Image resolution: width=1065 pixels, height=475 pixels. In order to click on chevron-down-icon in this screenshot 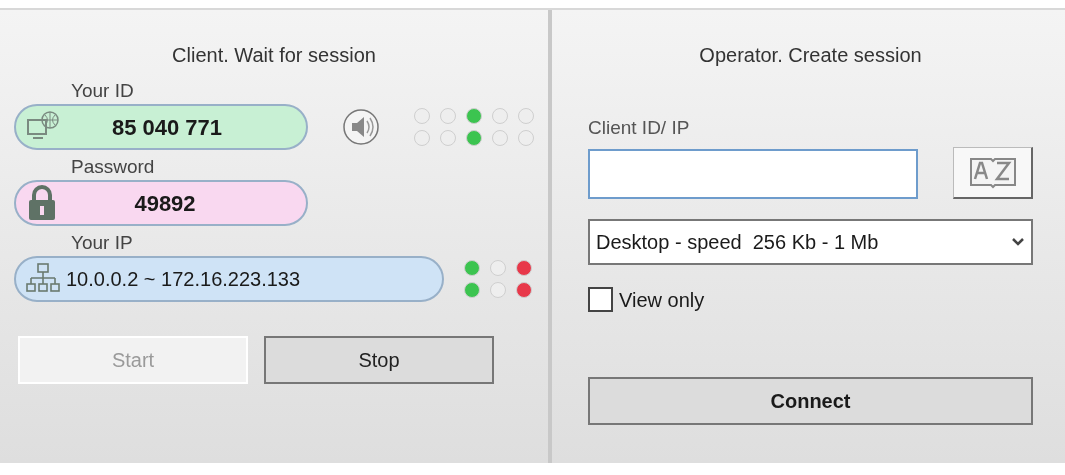, I will do `click(1018, 241)`.